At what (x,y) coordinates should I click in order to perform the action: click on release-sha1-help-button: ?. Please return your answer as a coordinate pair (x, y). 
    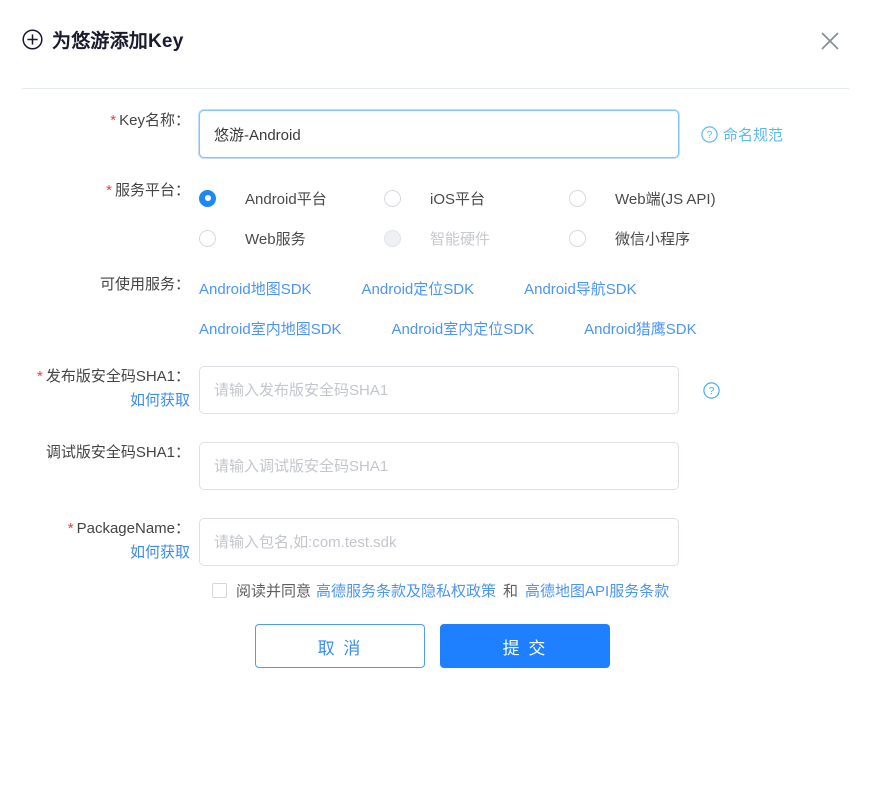
    Looking at the image, I should click on (711, 390).